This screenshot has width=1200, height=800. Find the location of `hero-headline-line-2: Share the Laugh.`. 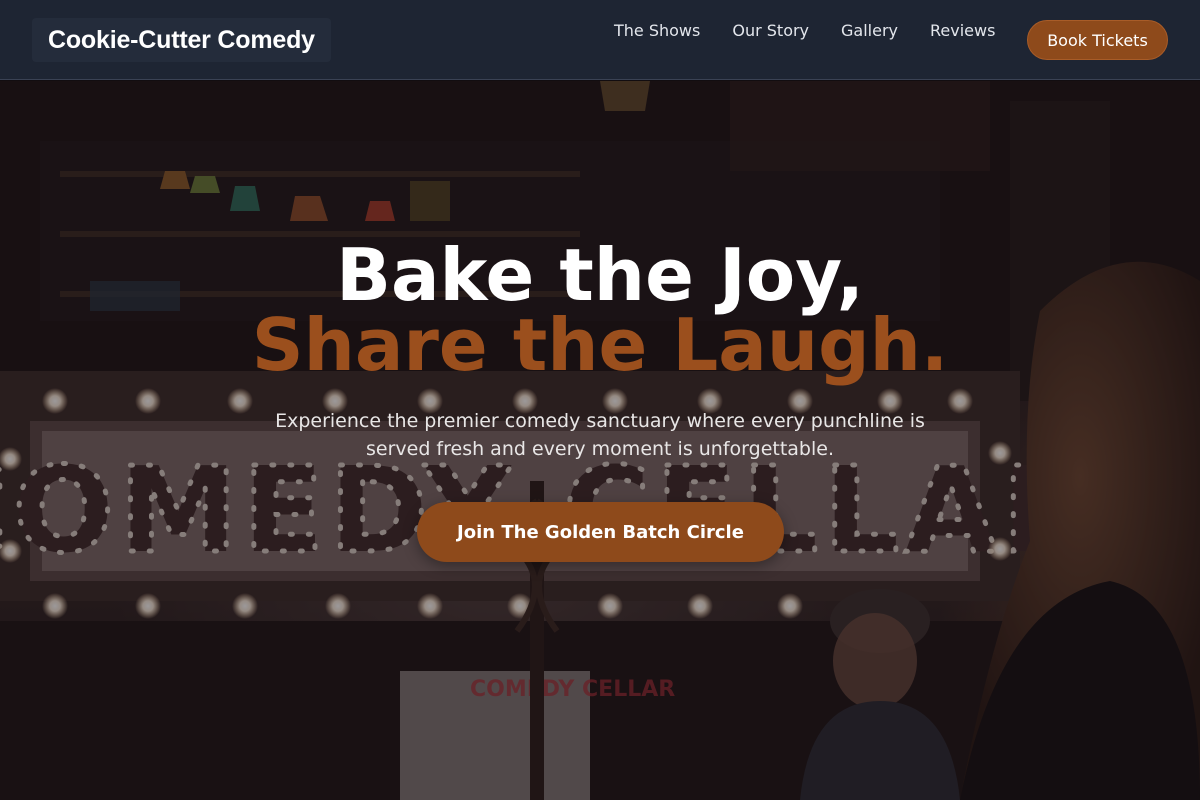

hero-headline-line-2: Share the Laugh. is located at coordinates (600, 345).